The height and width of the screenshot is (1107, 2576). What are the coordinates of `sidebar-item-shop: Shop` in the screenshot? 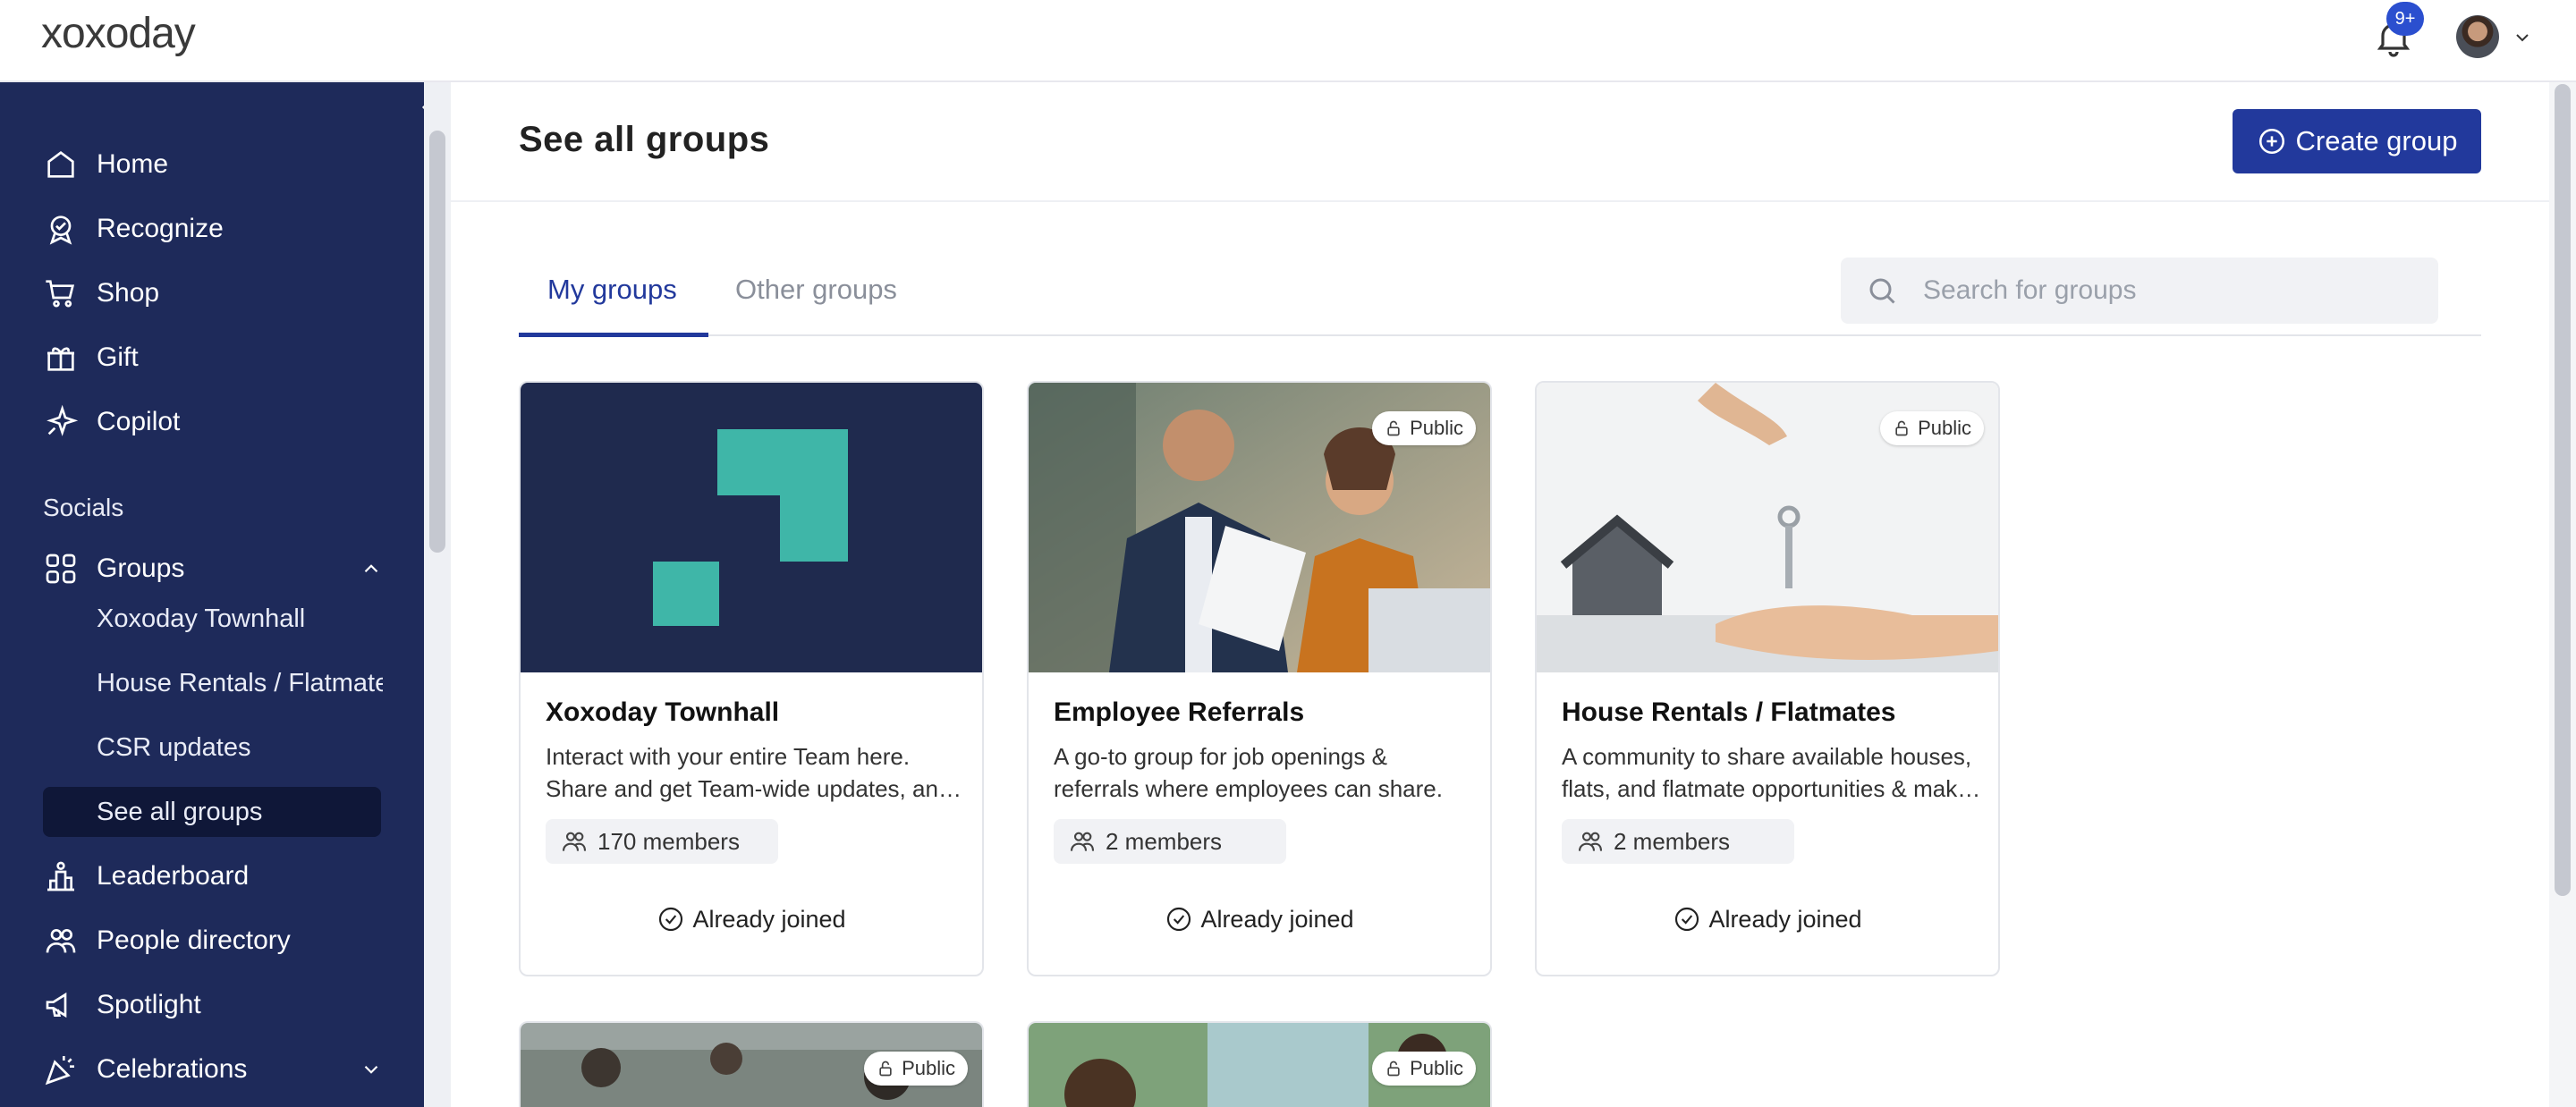 It's located at (101, 293).